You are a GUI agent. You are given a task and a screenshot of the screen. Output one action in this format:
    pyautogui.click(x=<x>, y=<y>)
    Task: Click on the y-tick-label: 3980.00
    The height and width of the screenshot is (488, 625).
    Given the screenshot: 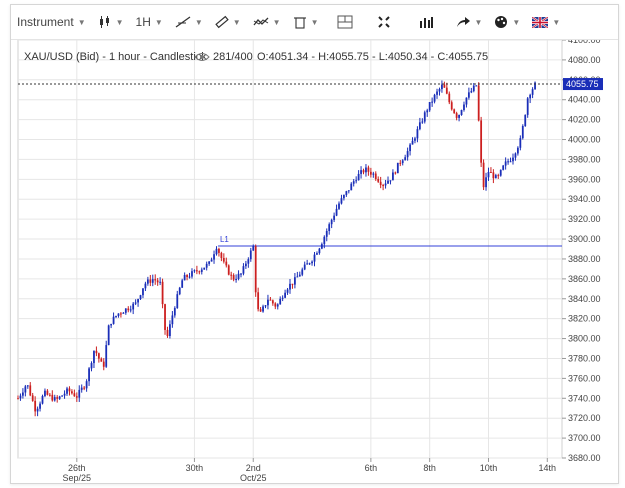 What is the action you would take?
    pyautogui.click(x=584, y=159)
    